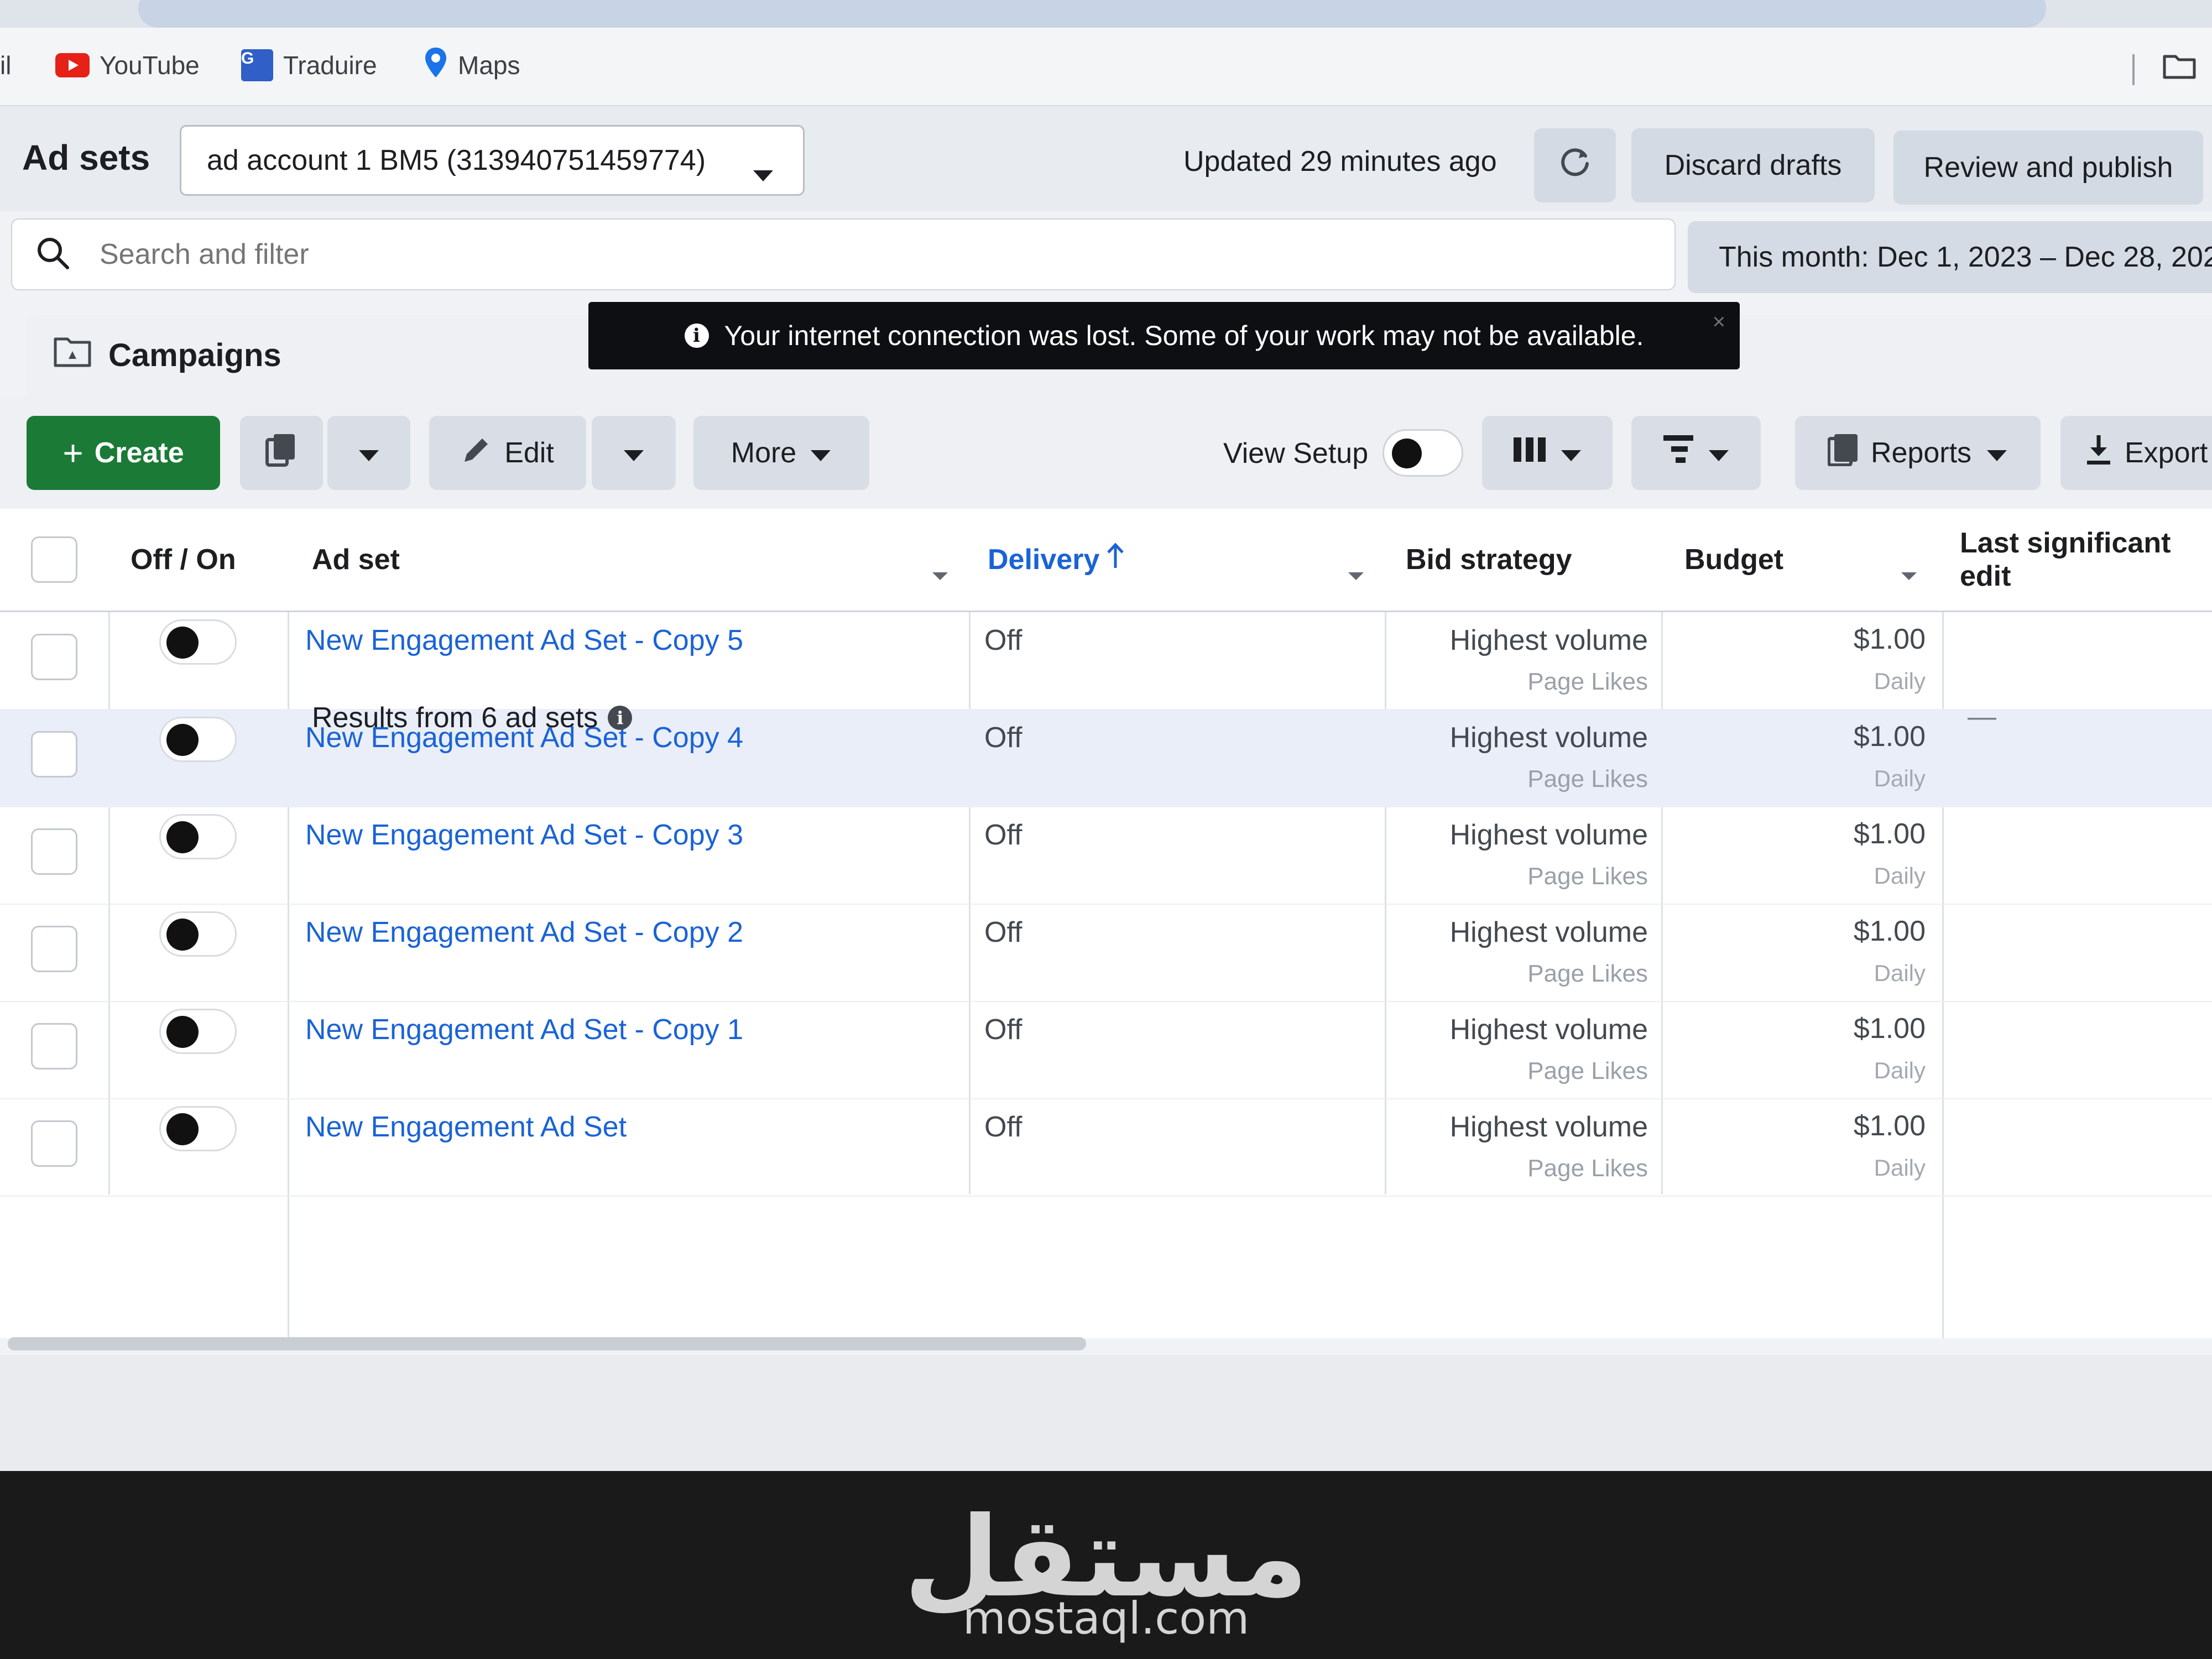 The height and width of the screenshot is (1659, 2212). I want to click on edit-label: Edit, so click(529, 453).